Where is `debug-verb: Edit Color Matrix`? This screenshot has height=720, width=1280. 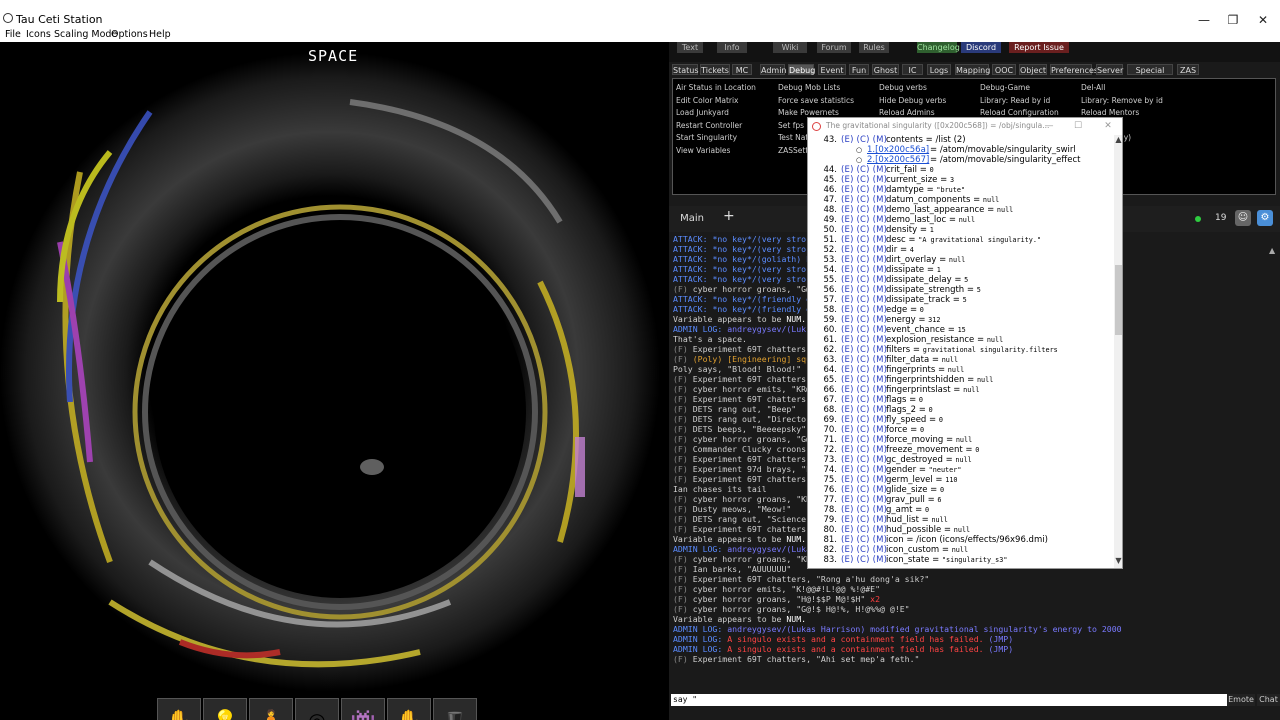 debug-verb: Edit Color Matrix is located at coordinates (707, 100).